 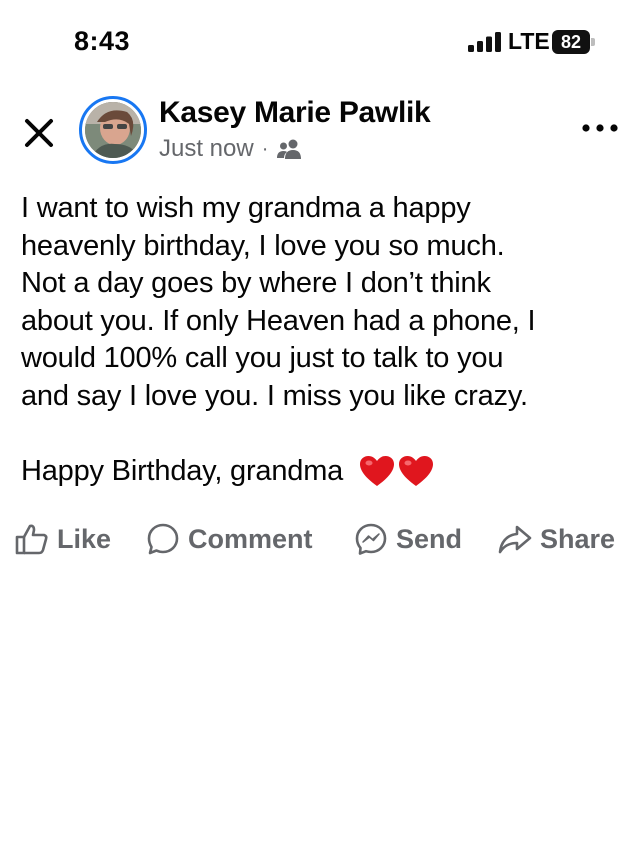 I want to click on share-label: Share, so click(x=578, y=538).